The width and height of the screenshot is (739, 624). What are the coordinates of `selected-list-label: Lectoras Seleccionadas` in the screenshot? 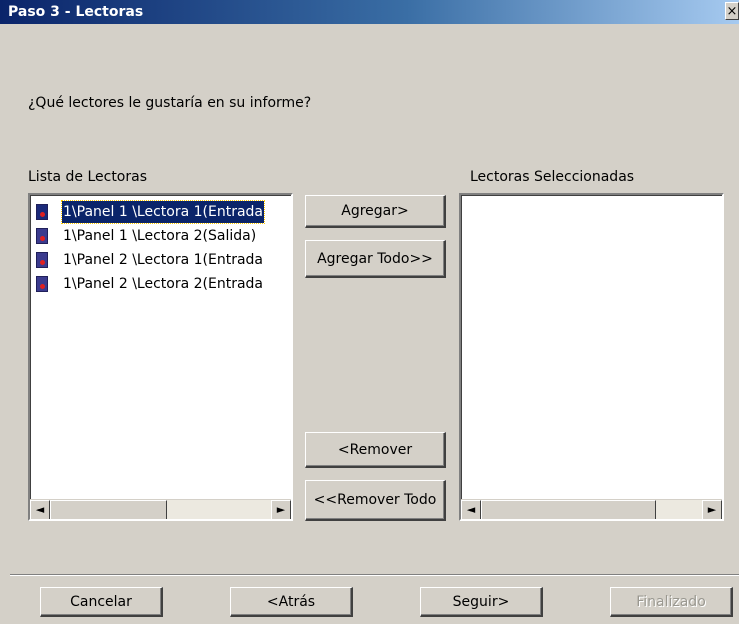 It's located at (552, 177).